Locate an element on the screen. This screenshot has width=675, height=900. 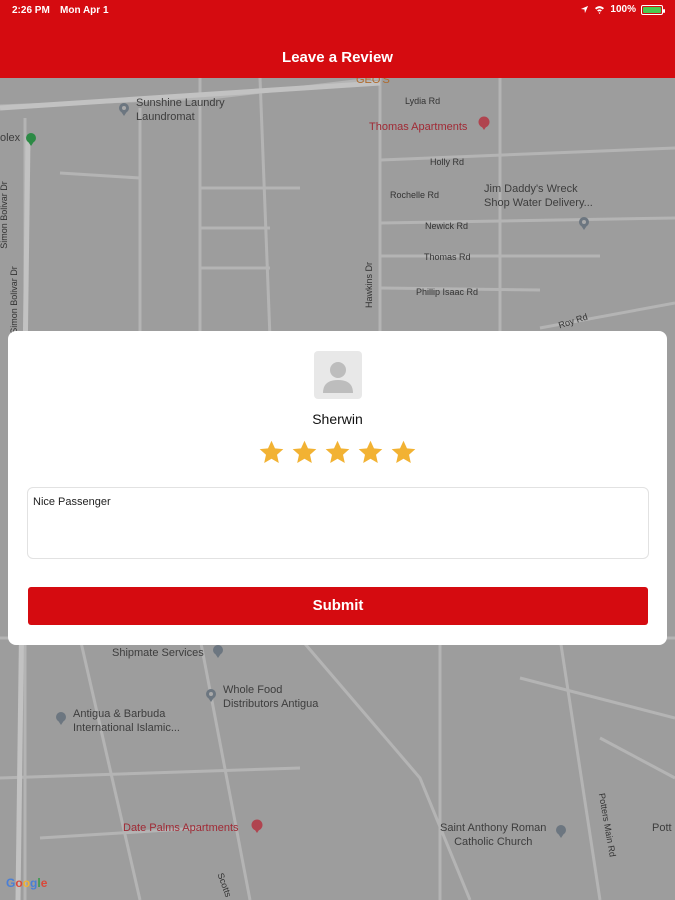
google-logo: Google is located at coordinates (26, 883).